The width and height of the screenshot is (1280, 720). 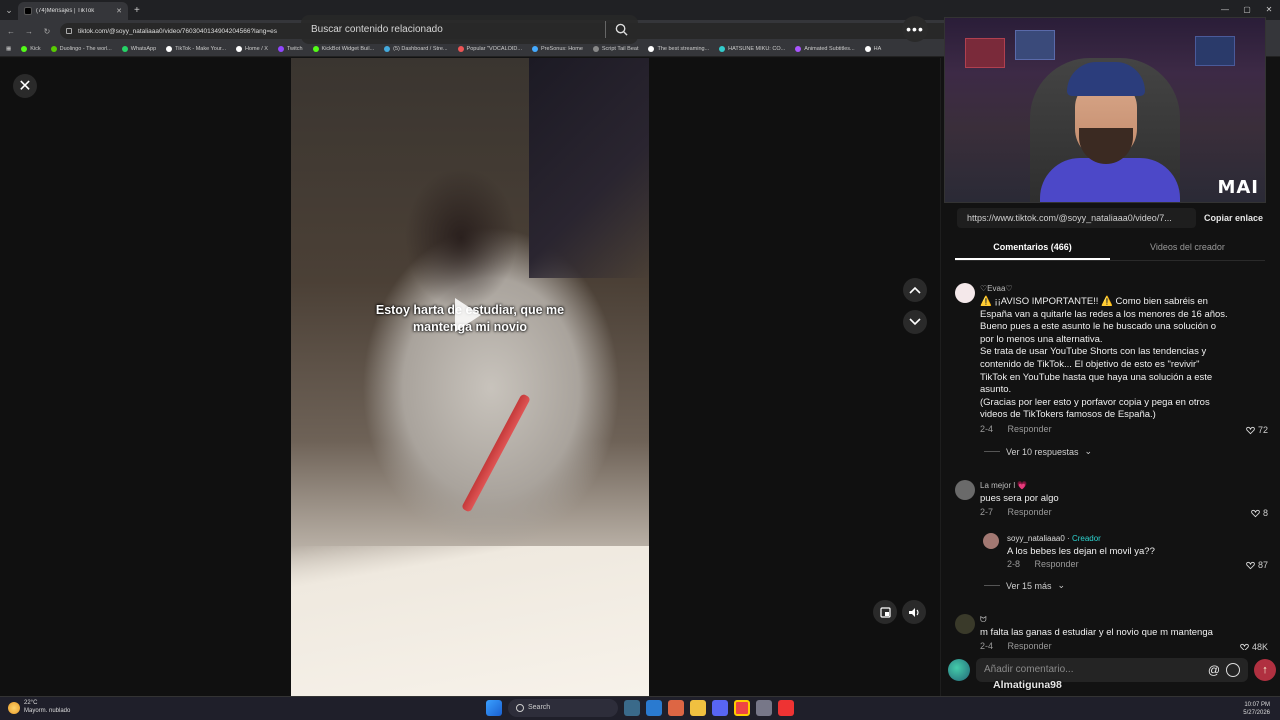 I want to click on more-options-button: •••, so click(x=915, y=29).